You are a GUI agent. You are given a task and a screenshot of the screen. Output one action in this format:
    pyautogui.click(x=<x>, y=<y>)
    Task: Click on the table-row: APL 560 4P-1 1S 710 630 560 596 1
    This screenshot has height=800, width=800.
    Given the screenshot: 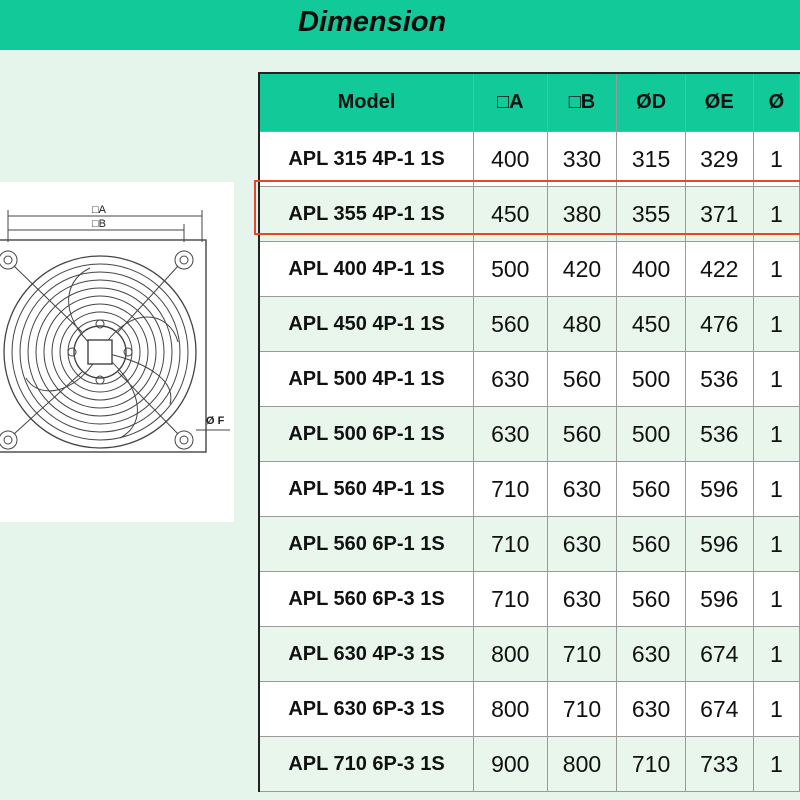 What is the action you would take?
    pyautogui.click(x=529, y=489)
    